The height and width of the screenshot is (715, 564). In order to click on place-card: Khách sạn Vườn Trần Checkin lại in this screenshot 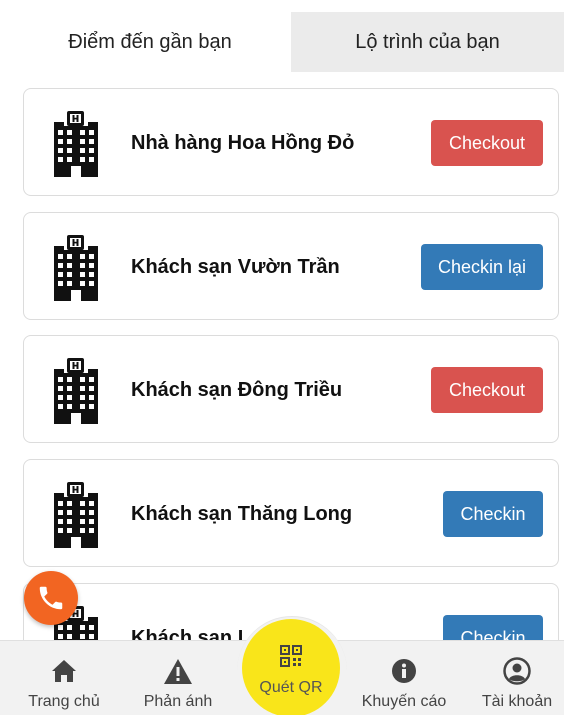, I will do `click(291, 266)`.